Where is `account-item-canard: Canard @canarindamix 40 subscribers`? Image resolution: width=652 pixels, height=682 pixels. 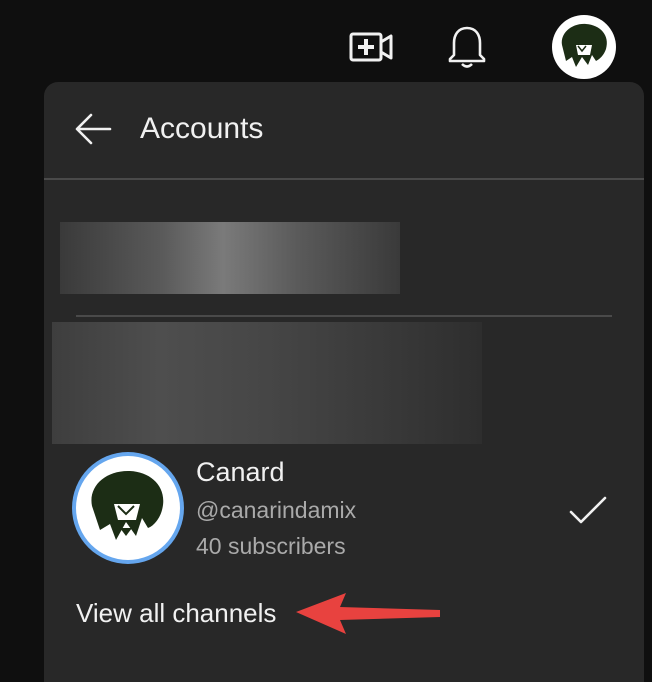 account-item-canard: Canard @canarindamix 40 subscribers is located at coordinates (344, 509).